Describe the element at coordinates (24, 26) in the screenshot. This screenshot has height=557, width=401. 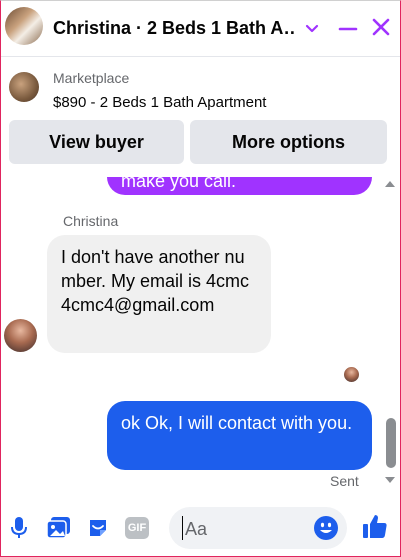
I see `contact-avatar` at that location.